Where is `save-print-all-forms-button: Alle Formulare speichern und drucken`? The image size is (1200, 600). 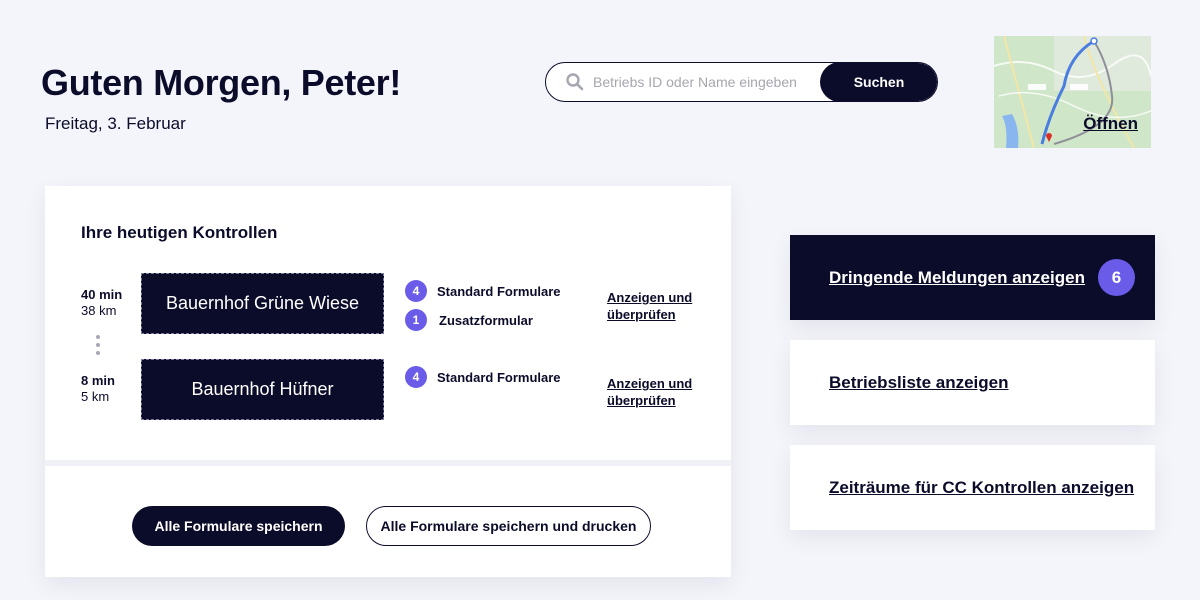 save-print-all-forms-button: Alle Formulare speichern und drucken is located at coordinates (508, 526).